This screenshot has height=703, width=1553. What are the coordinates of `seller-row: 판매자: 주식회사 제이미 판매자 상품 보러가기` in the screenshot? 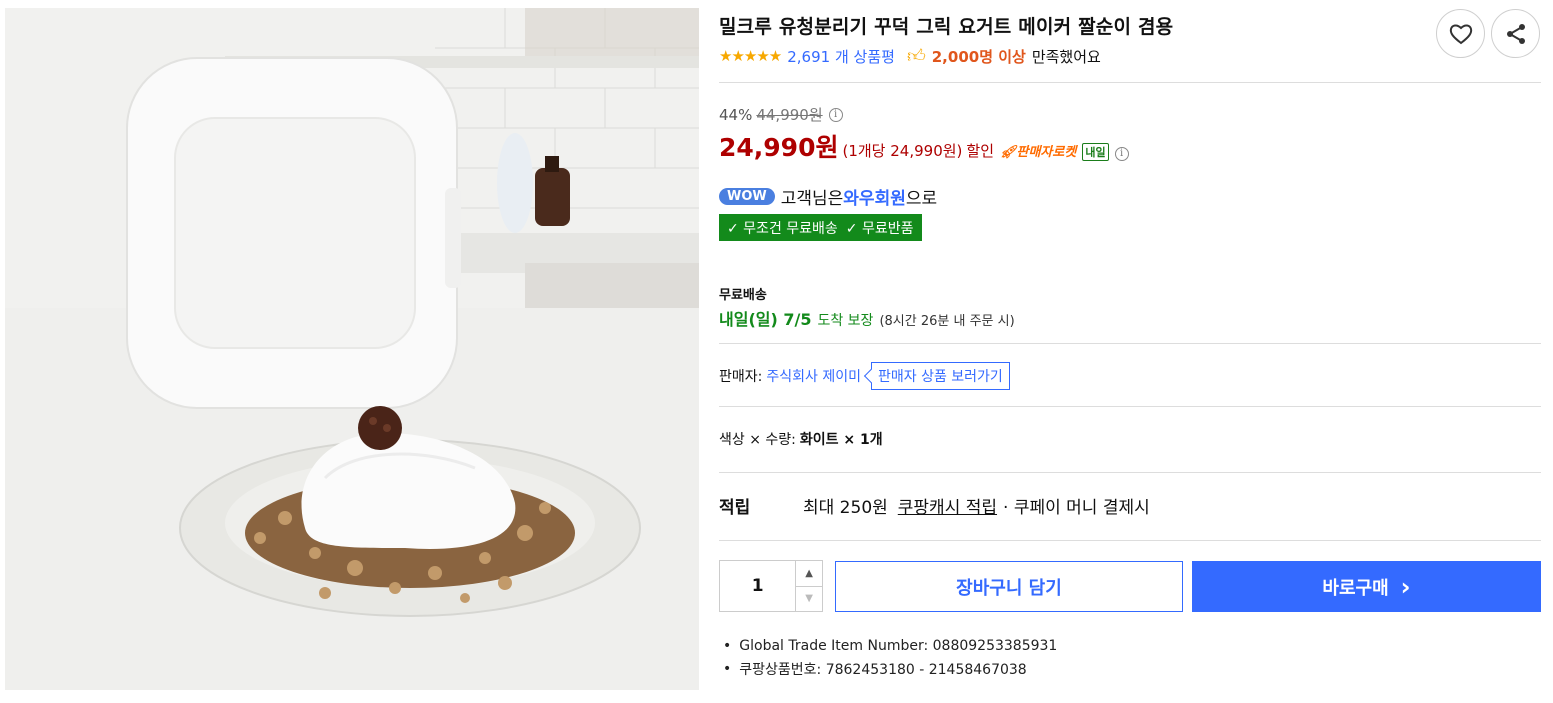 It's located at (864, 376).